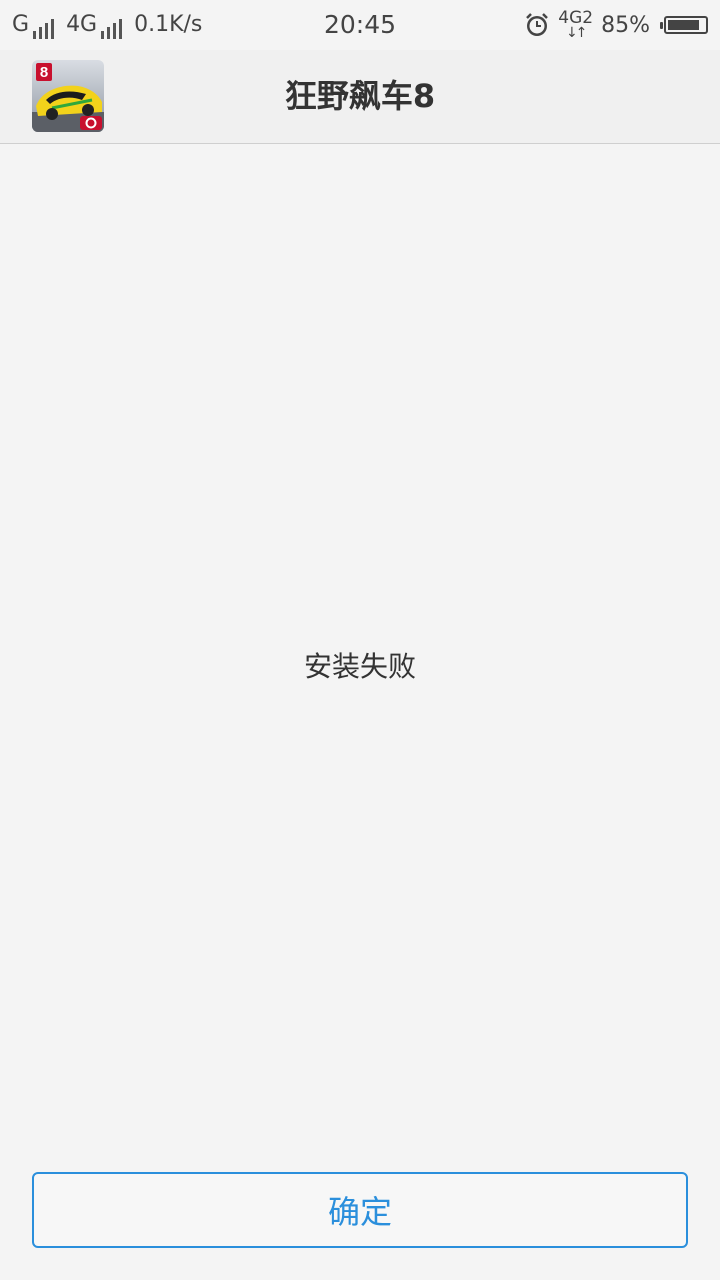  What do you see at coordinates (684, 25) in the screenshot?
I see `battery-icon` at bounding box center [684, 25].